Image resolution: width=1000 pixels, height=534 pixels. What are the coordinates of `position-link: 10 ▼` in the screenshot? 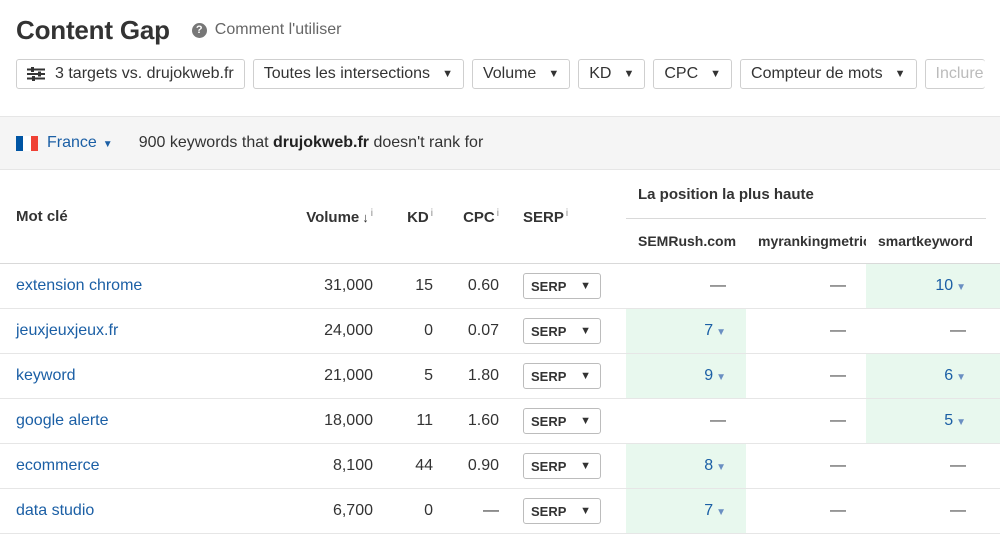 It's located at (950, 285).